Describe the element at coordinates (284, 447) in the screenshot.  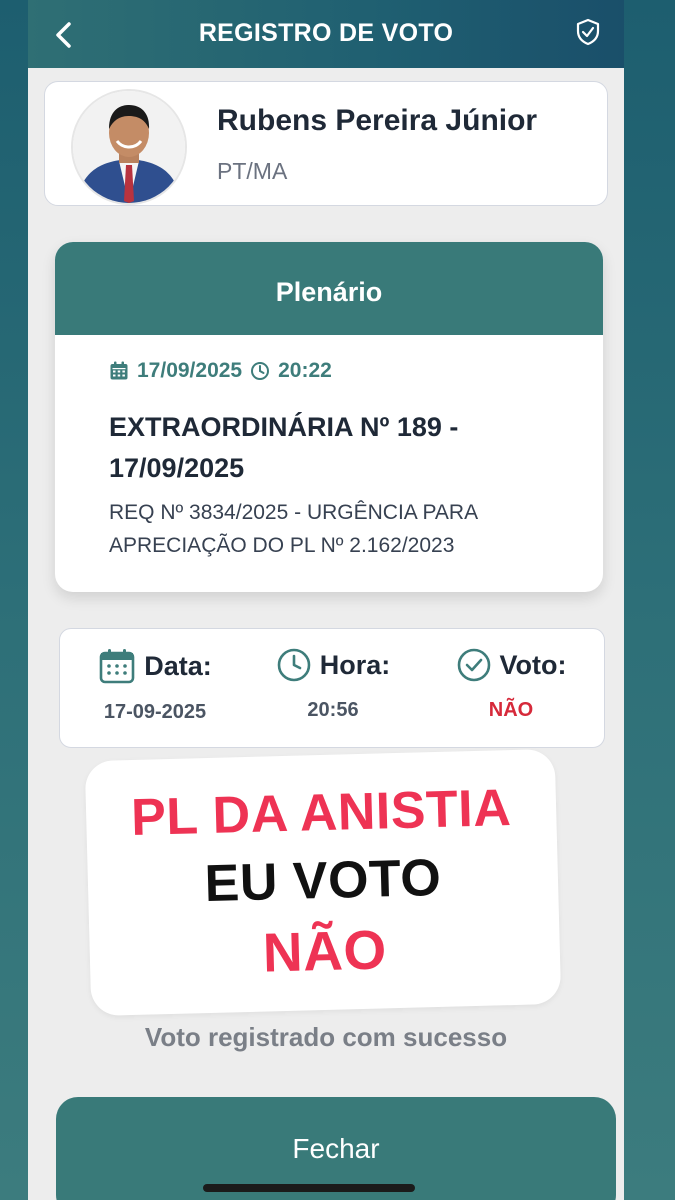
I see `session-title: EXTRAORDINÁRIA Nº 189 - 17/09/2025` at that location.